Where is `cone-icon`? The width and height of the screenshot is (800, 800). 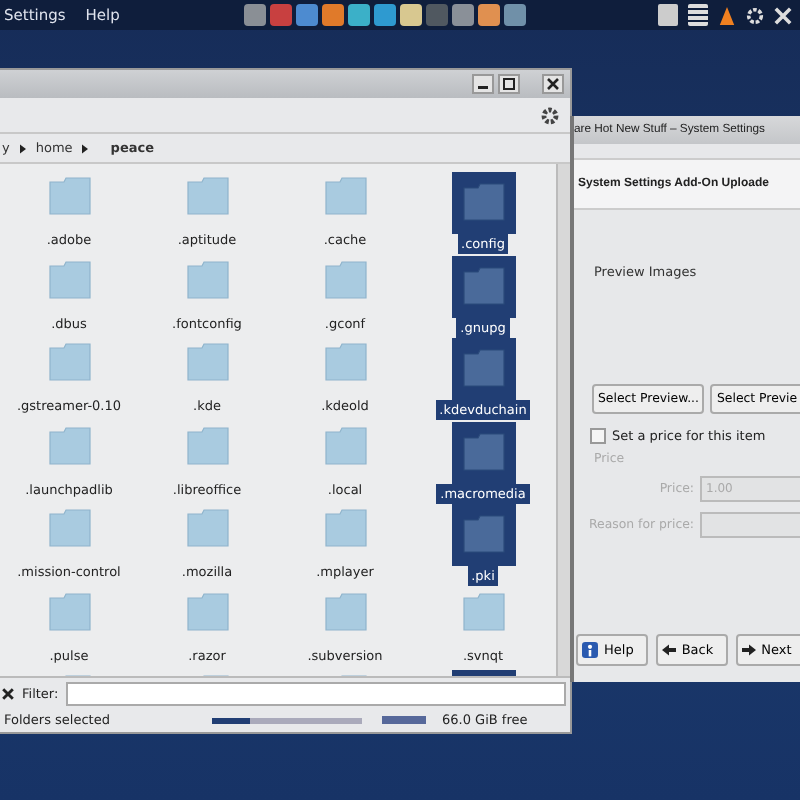
cone-icon is located at coordinates (727, 15).